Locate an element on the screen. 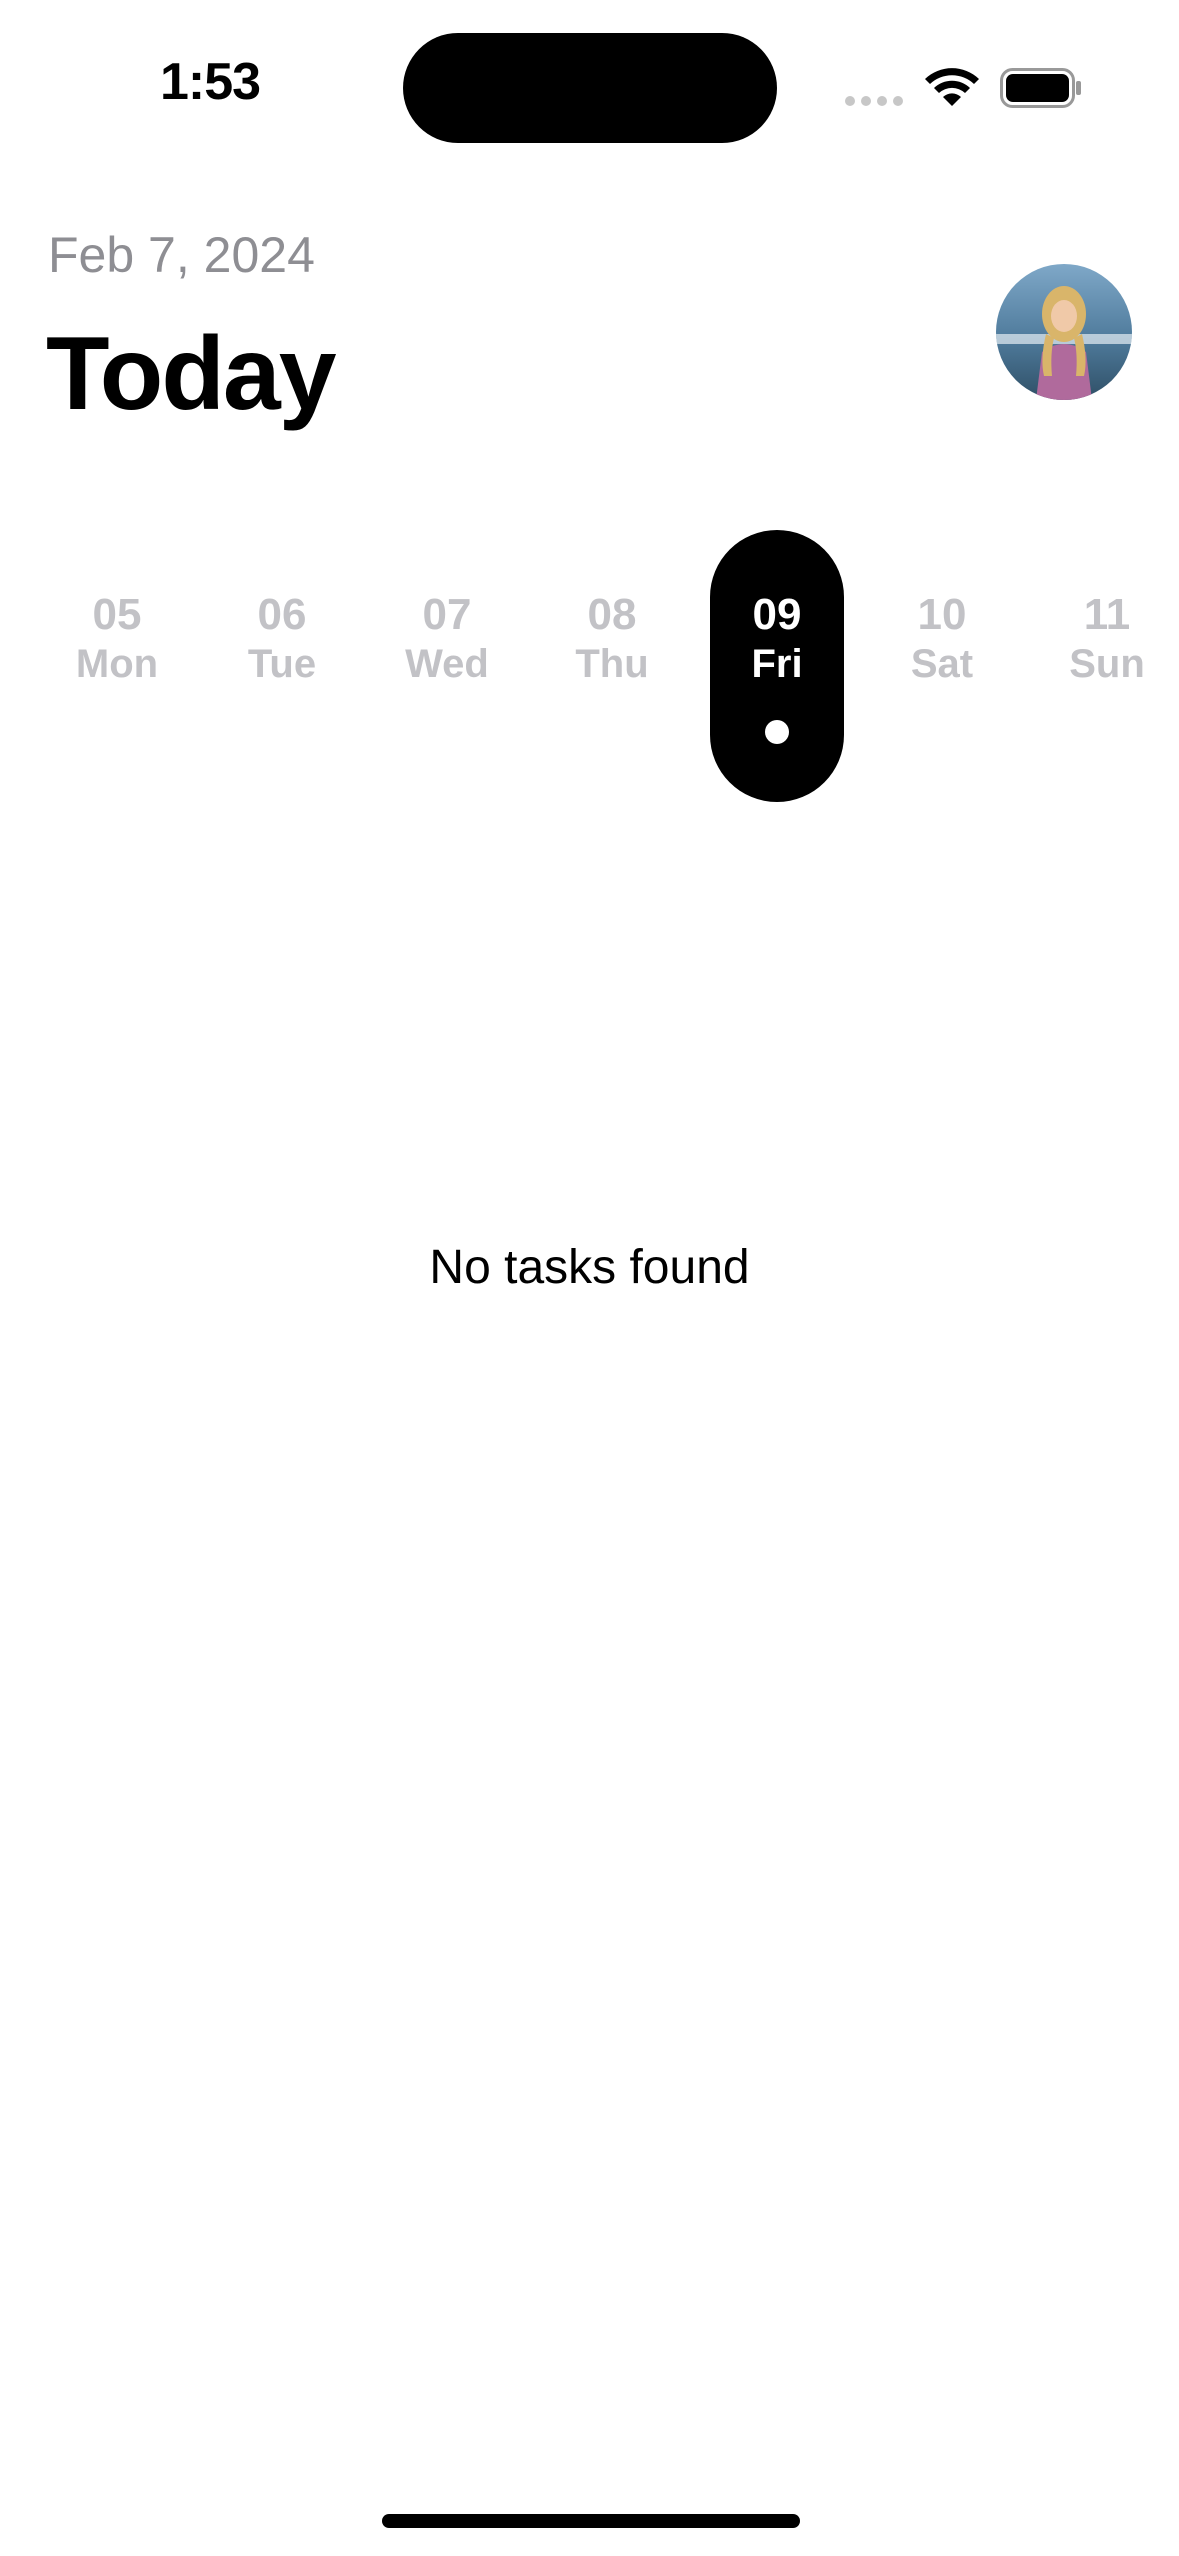 The width and height of the screenshot is (1179, 2556). day-08-thu: 08 Thu is located at coordinates (612, 666).